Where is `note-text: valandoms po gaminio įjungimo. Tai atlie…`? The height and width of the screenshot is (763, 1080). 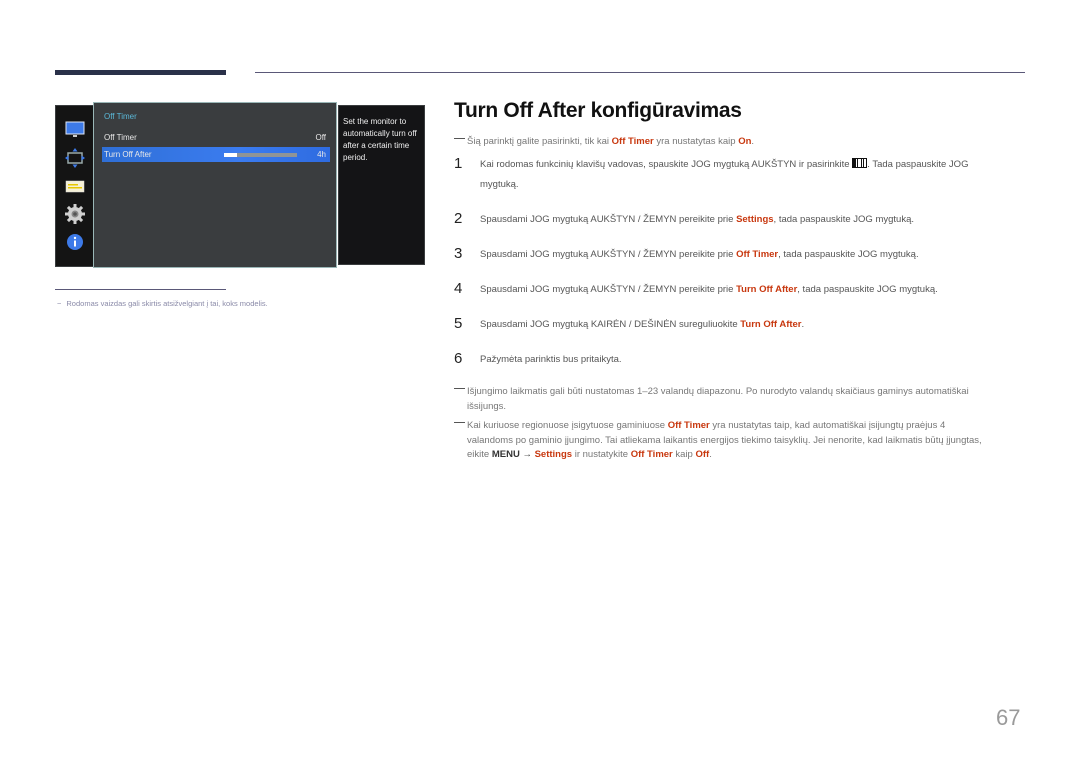 note-text: valandoms po gaminio įjungimo. Tai atlie… is located at coordinates (724, 440).